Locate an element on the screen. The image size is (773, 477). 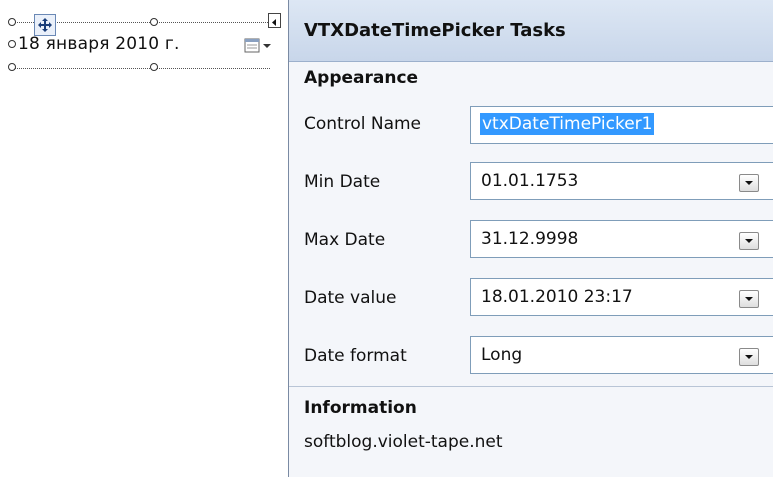
date-value-dropdown: 18.01.2010 23:17 is located at coordinates (621, 297).